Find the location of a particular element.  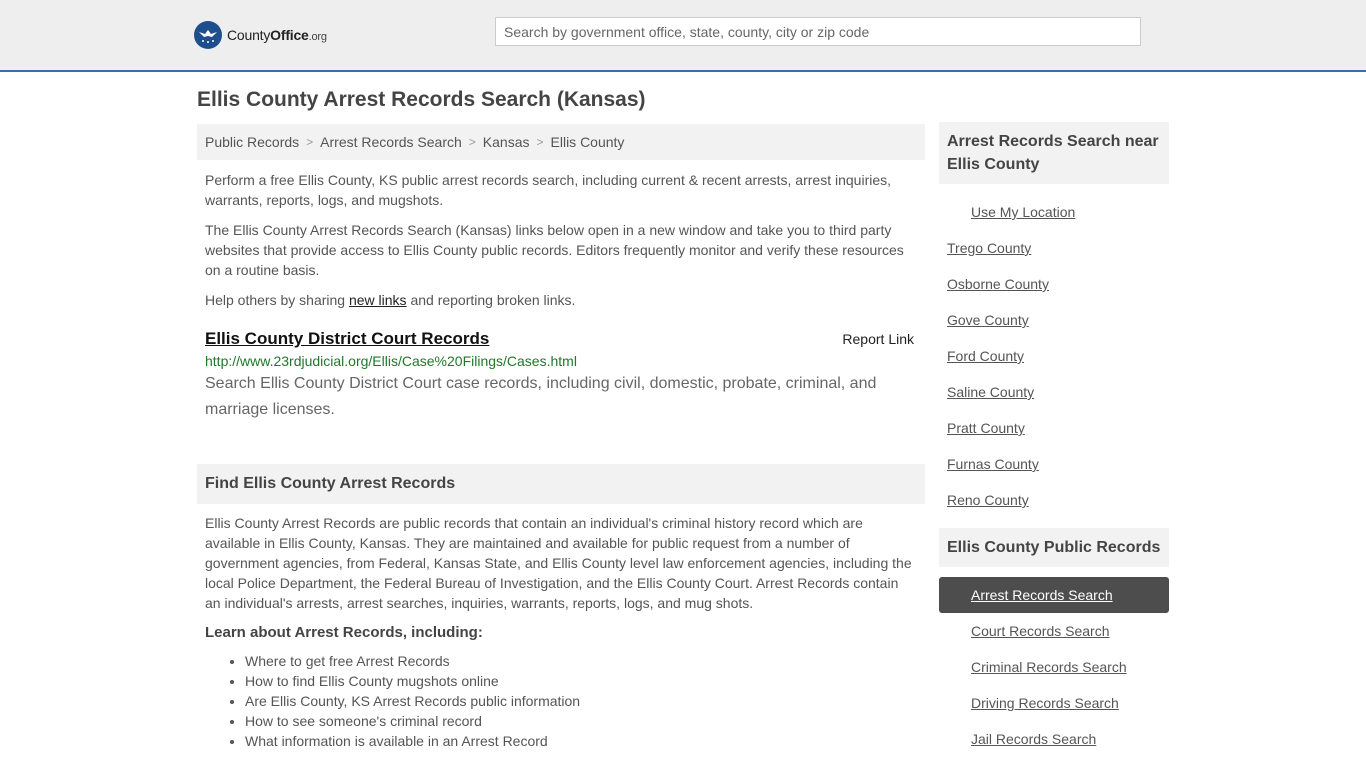

report-link-button: Report Link is located at coordinates (878, 339).